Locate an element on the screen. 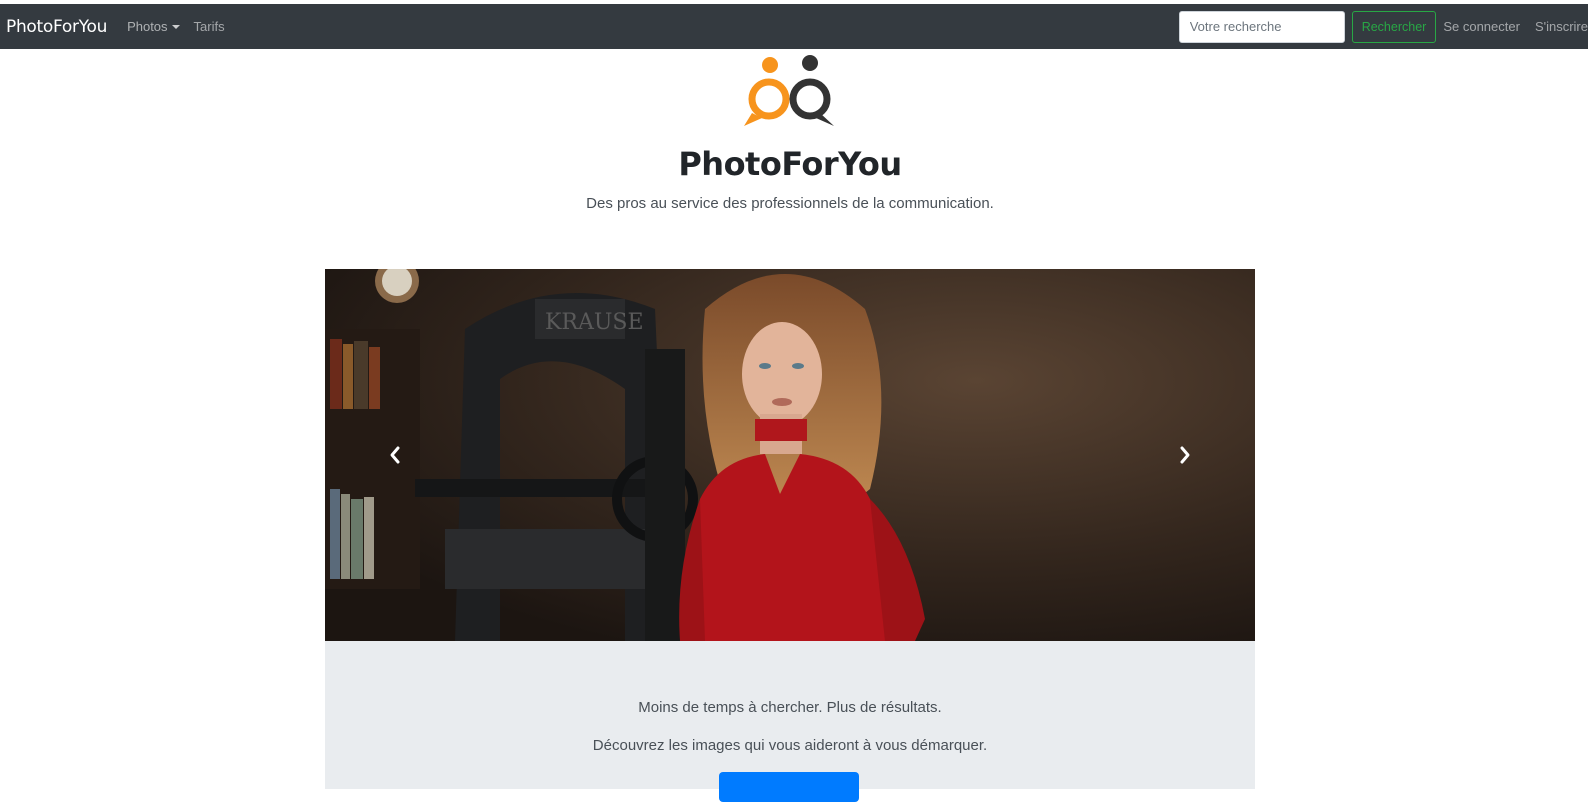 This screenshot has width=1588, height=802. navbar-right: Rechercher Se connecter S'inscrire is located at coordinates (1383, 26).